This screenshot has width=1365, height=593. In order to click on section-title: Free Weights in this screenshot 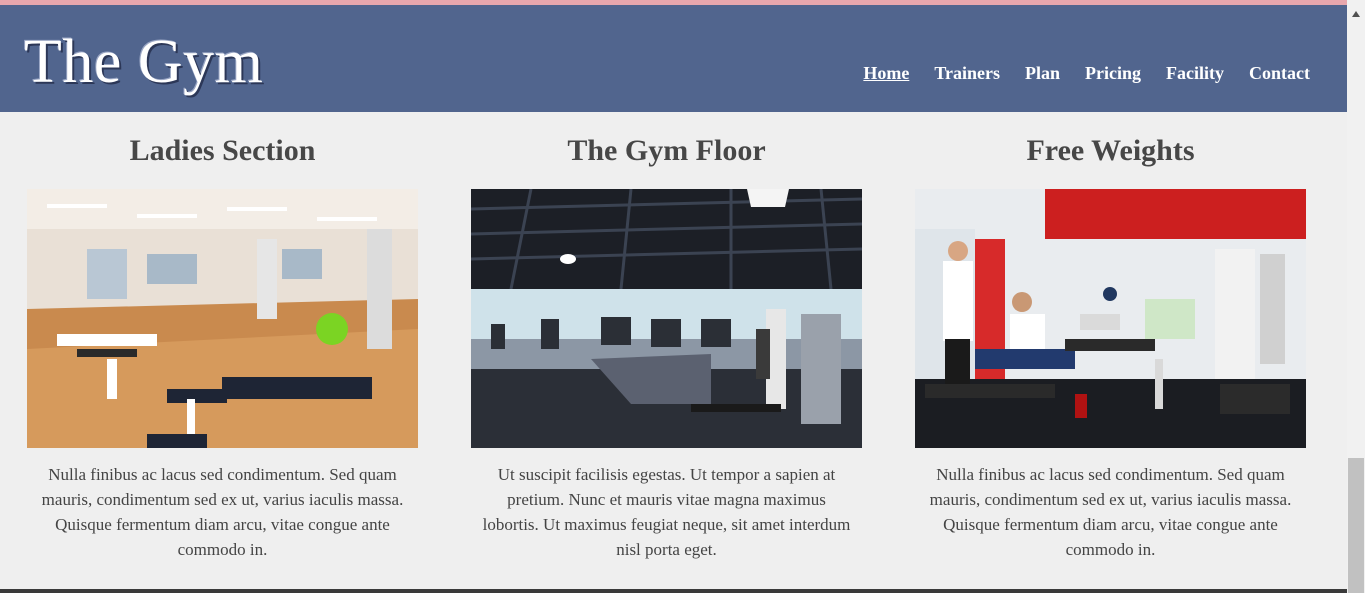, I will do `click(1110, 150)`.